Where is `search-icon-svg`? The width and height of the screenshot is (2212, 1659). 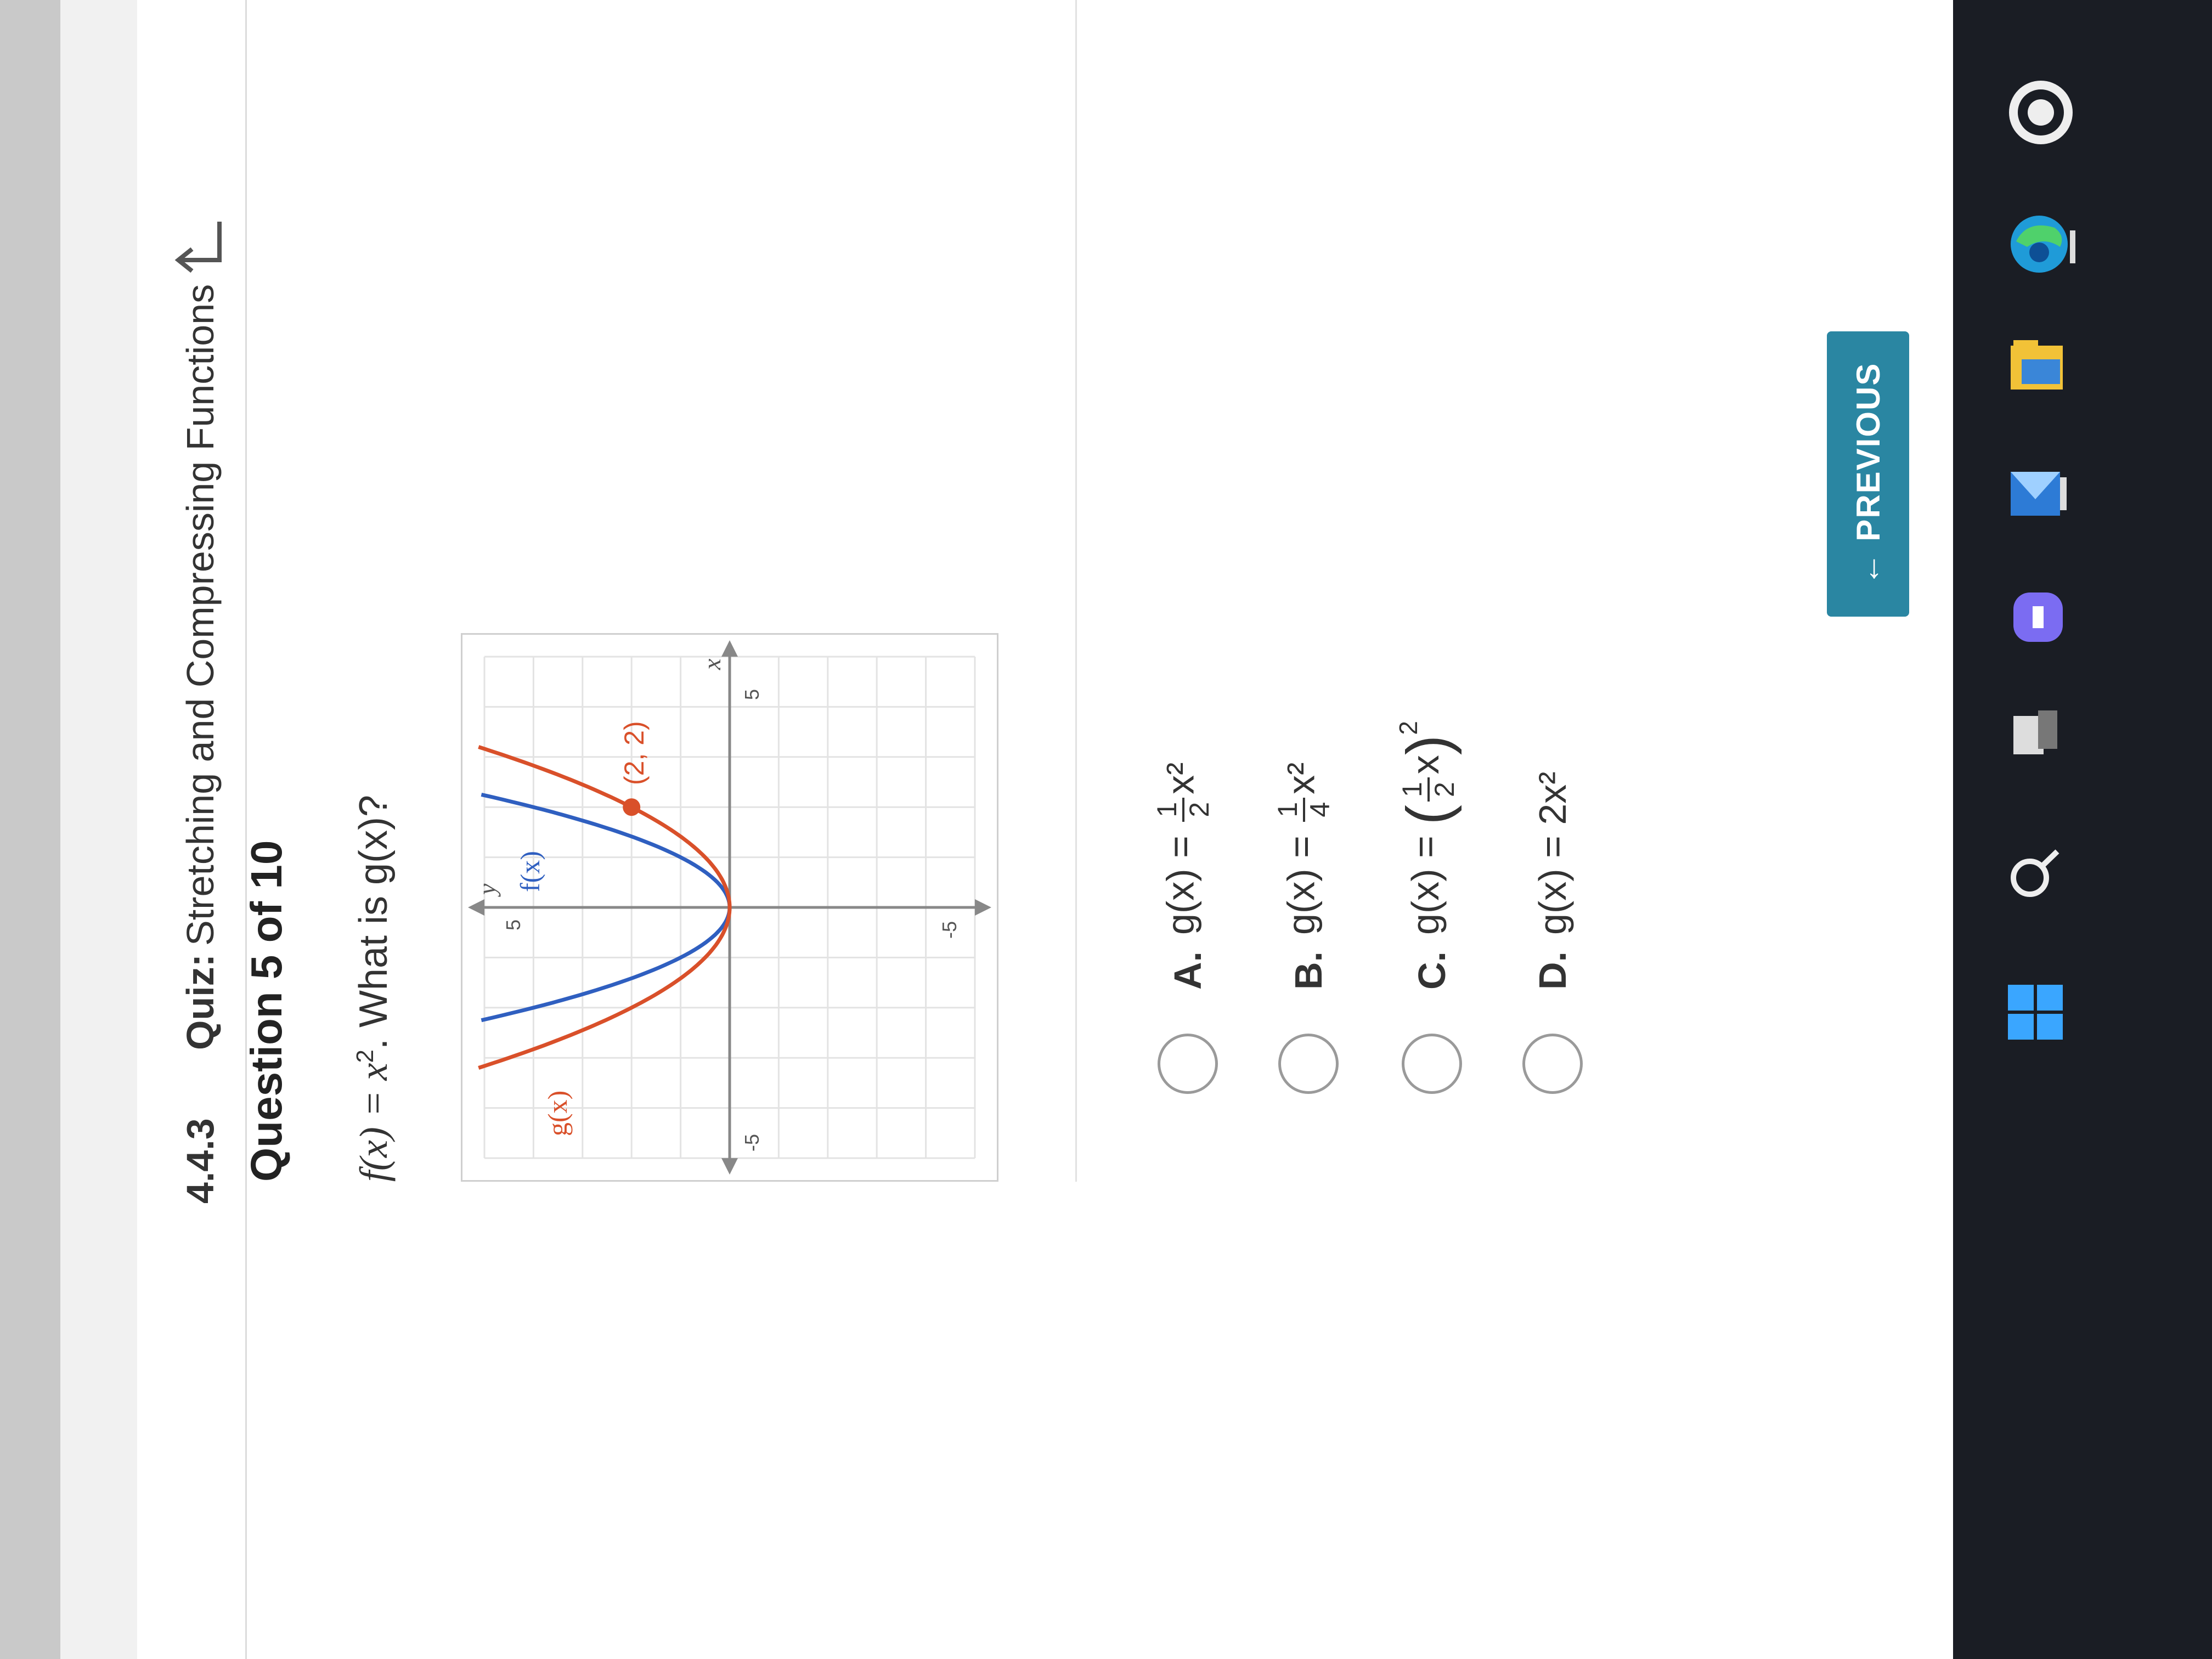
search-icon-svg is located at coordinates (2035, 873).